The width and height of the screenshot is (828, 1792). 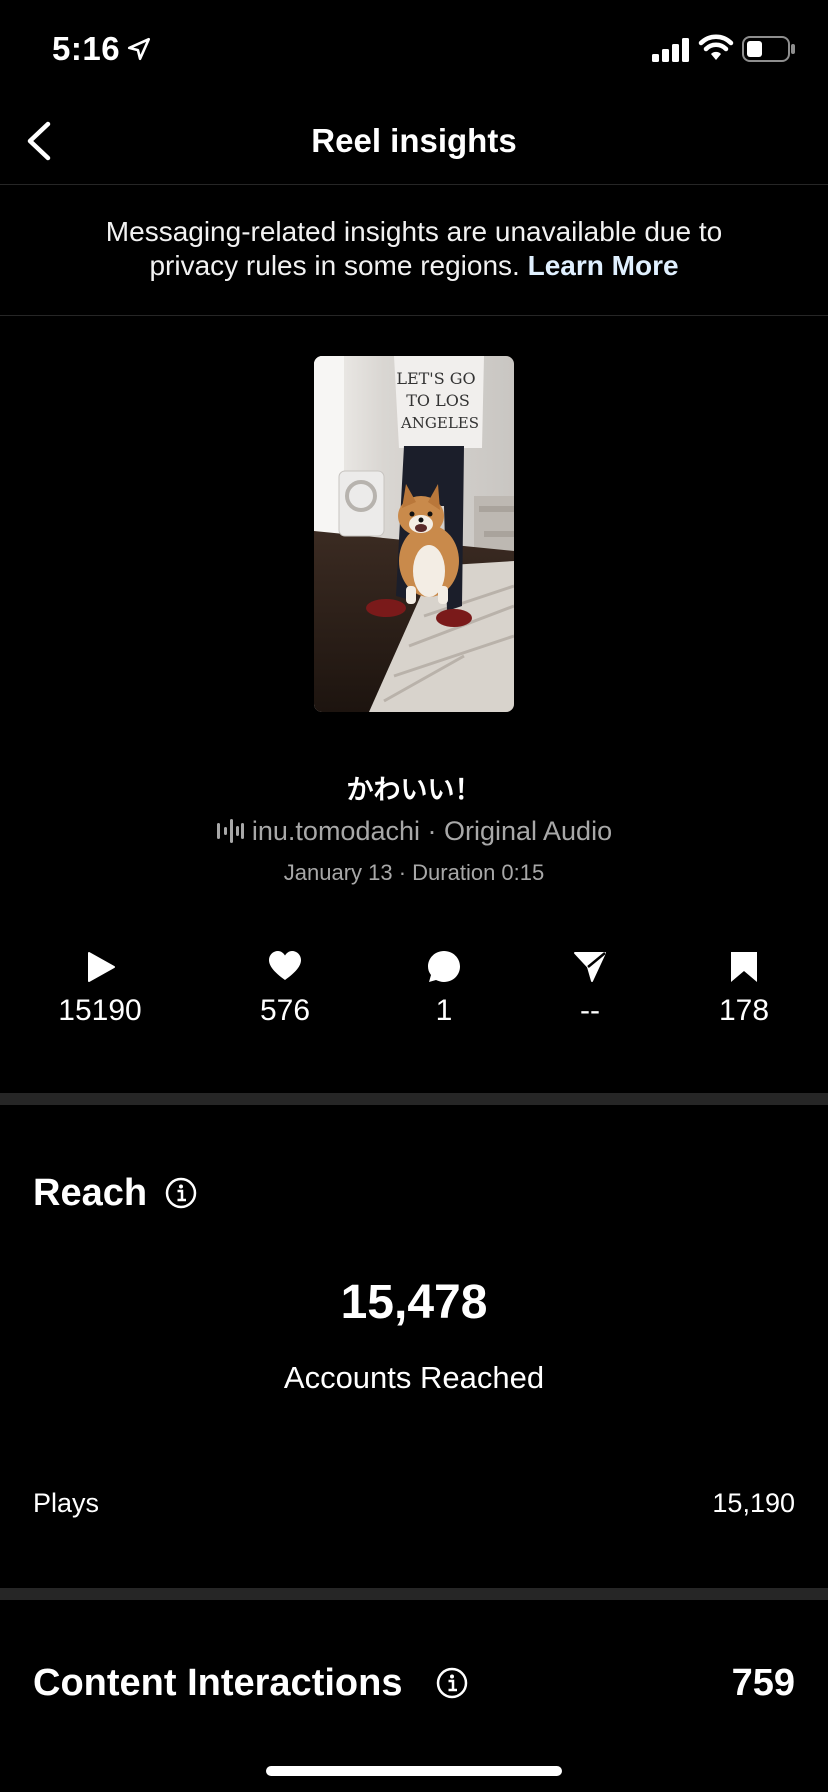 What do you see at coordinates (218, 1683) in the screenshot?
I see `content-interactions-title: Content Interactions` at bounding box center [218, 1683].